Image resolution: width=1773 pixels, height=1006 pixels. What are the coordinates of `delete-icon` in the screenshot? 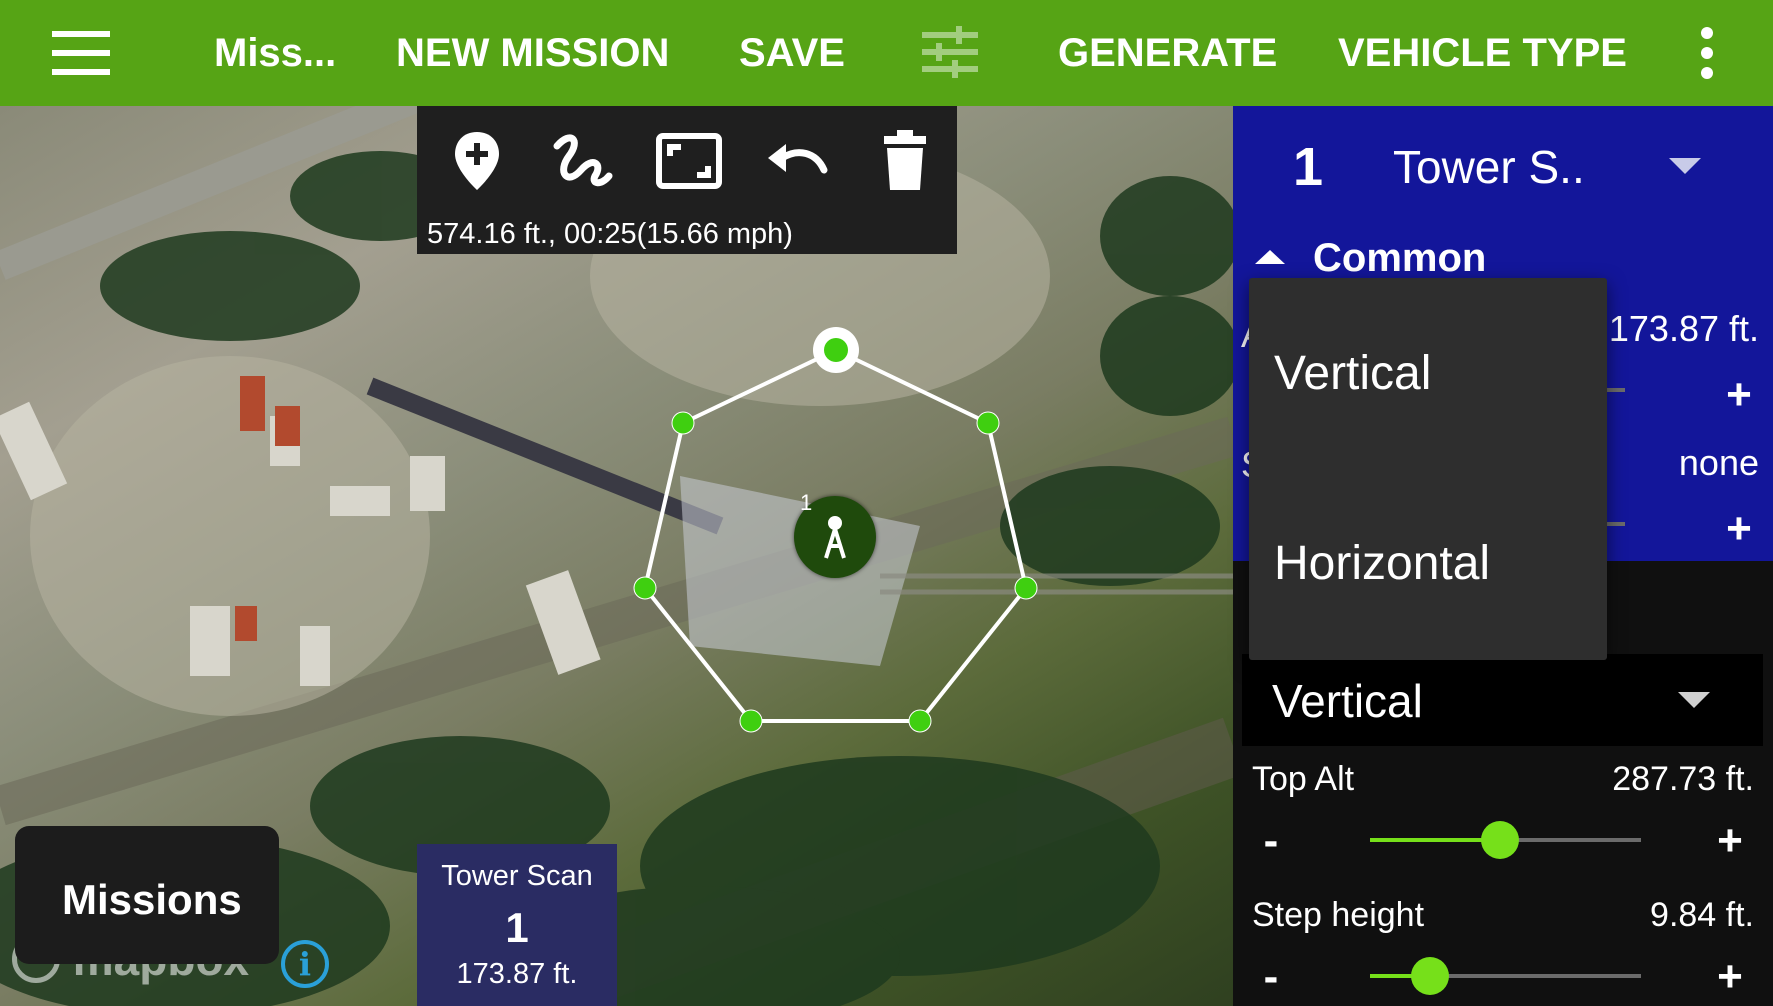 It's located at (905, 161).